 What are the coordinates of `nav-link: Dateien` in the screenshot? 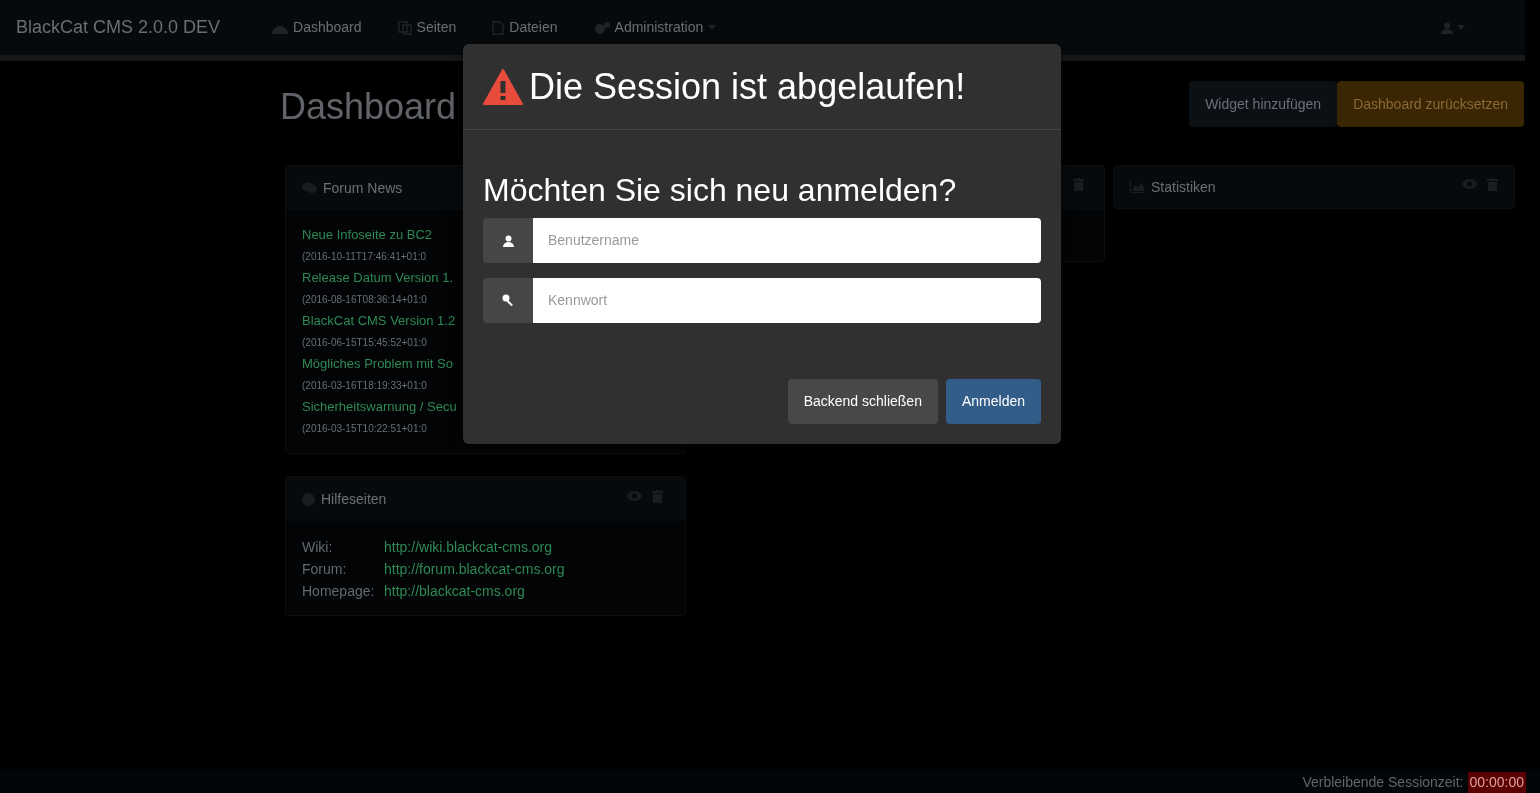 It's located at (525, 27).